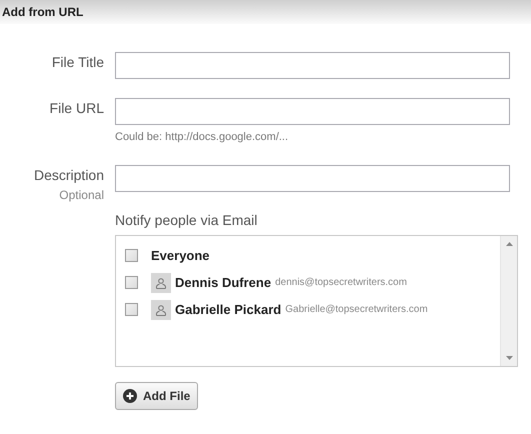 The image size is (531, 434). I want to click on recipient-name: Everyone, so click(180, 255).